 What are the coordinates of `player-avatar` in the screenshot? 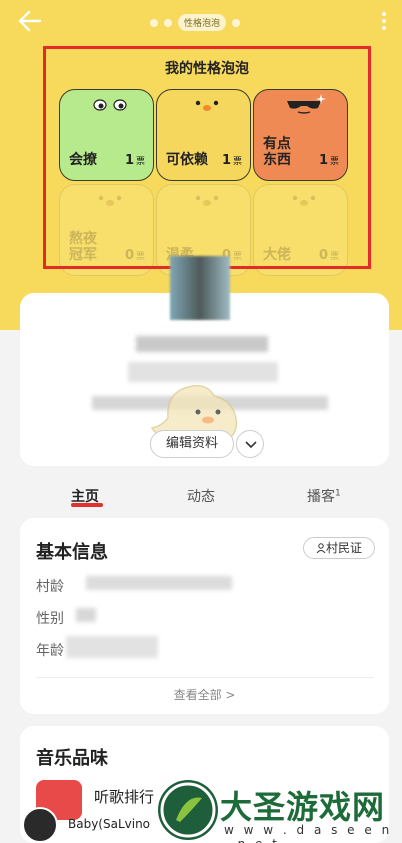 It's located at (40, 825).